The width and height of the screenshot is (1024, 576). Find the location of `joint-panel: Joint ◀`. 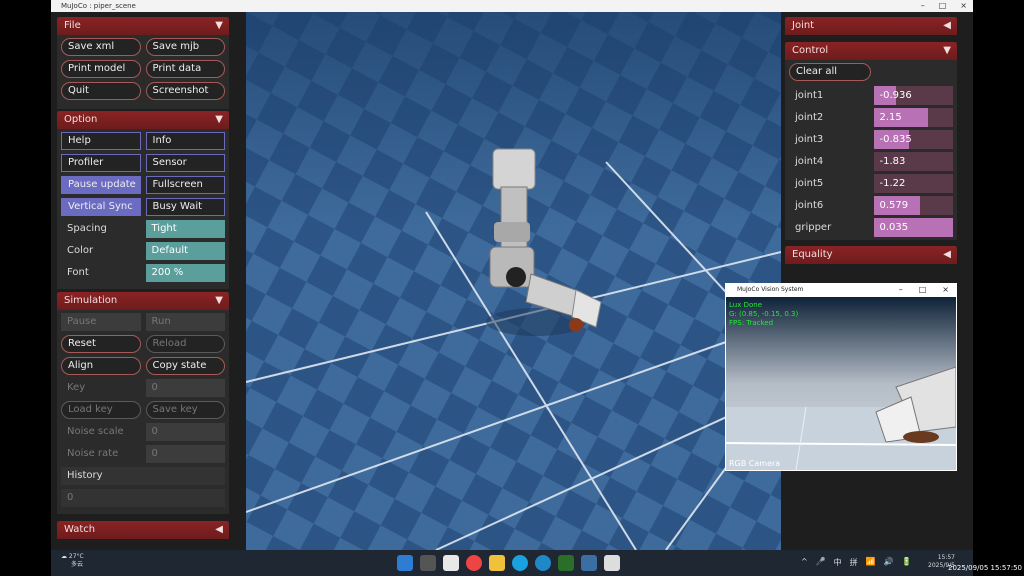

joint-panel: Joint ◀ is located at coordinates (871, 26).